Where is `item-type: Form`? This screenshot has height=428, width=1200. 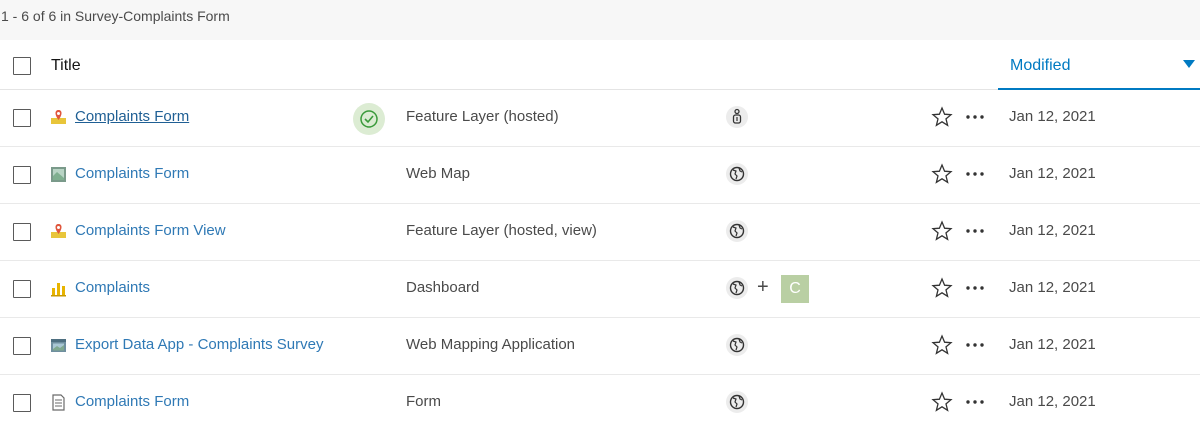
item-type: Form is located at coordinates (423, 401).